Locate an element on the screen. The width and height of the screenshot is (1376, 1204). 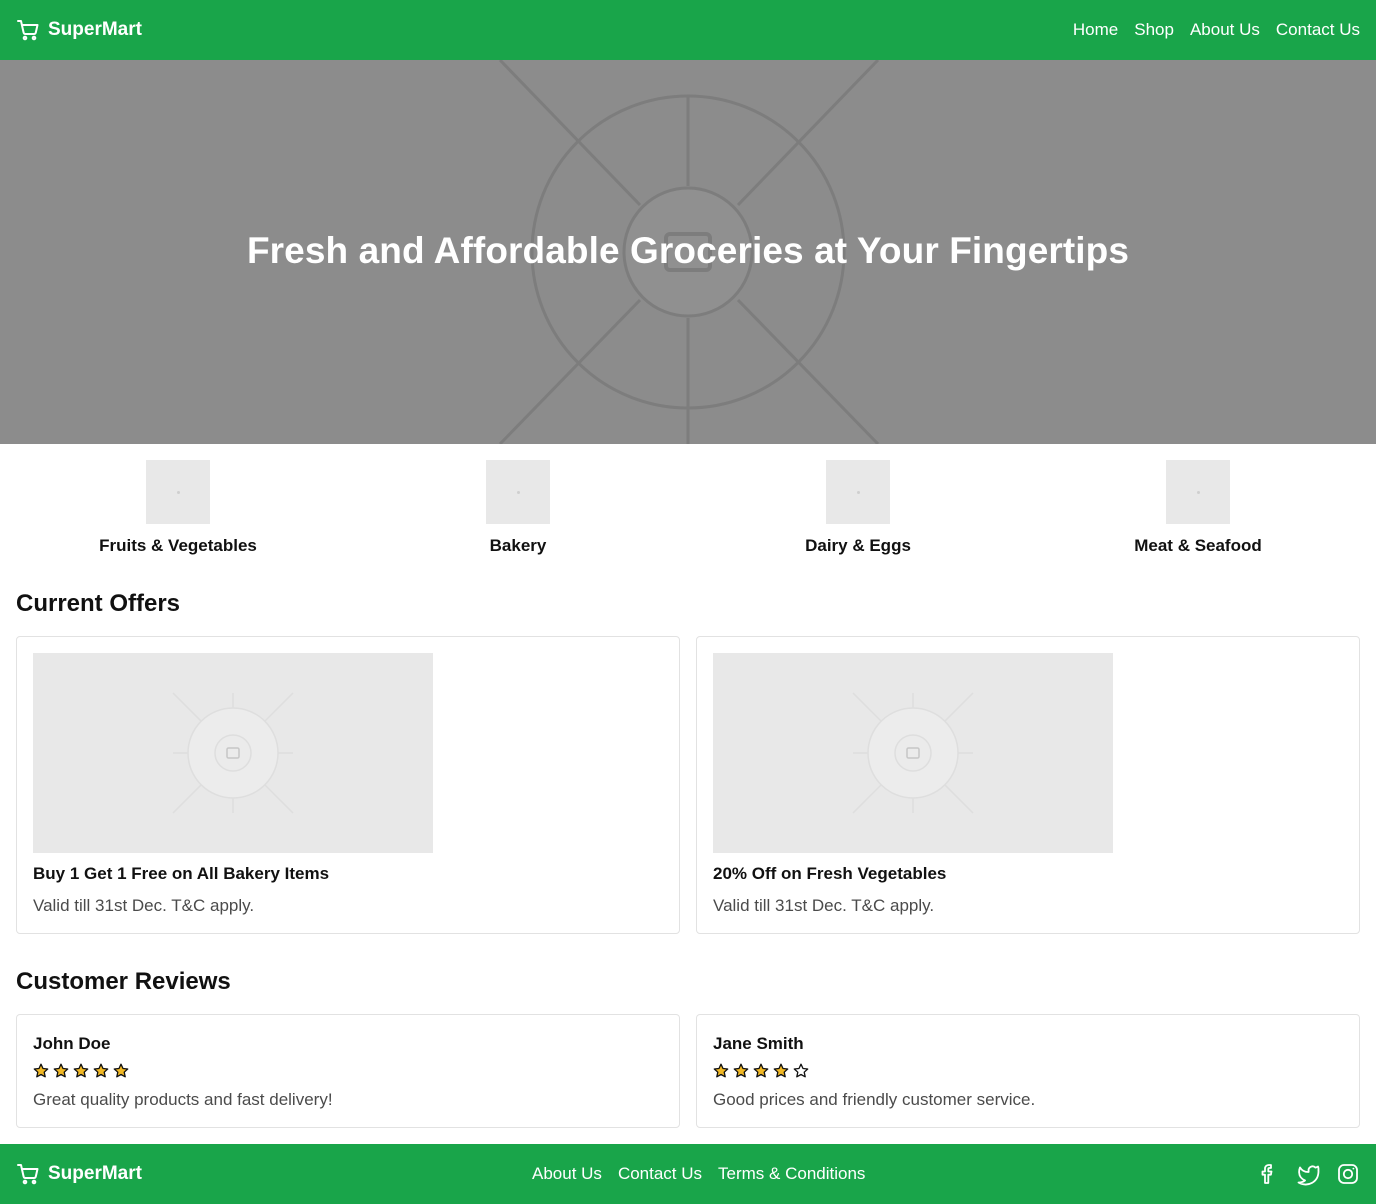
category-label: Meat & Seafood is located at coordinates (1198, 545).